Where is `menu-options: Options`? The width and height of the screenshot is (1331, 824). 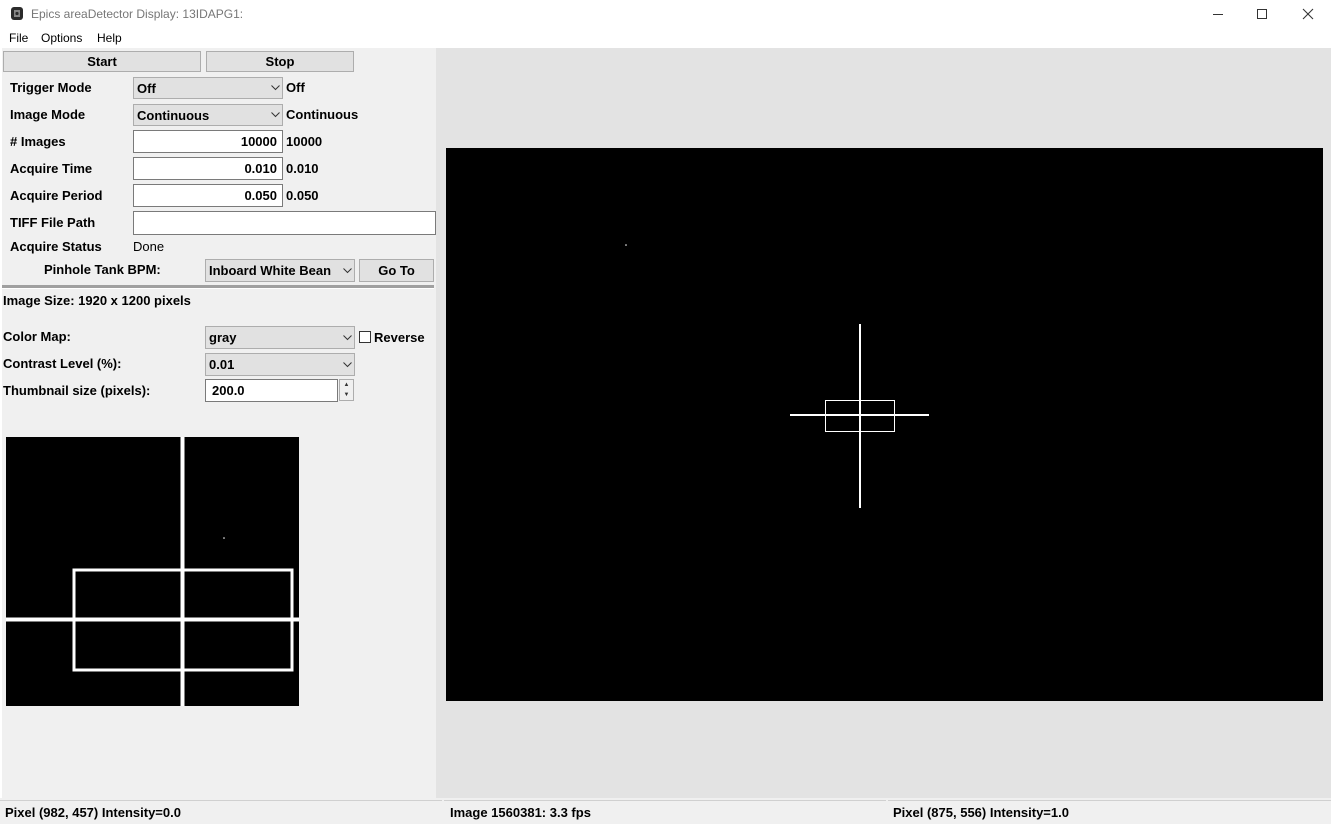
menu-options: Options is located at coordinates (61, 38).